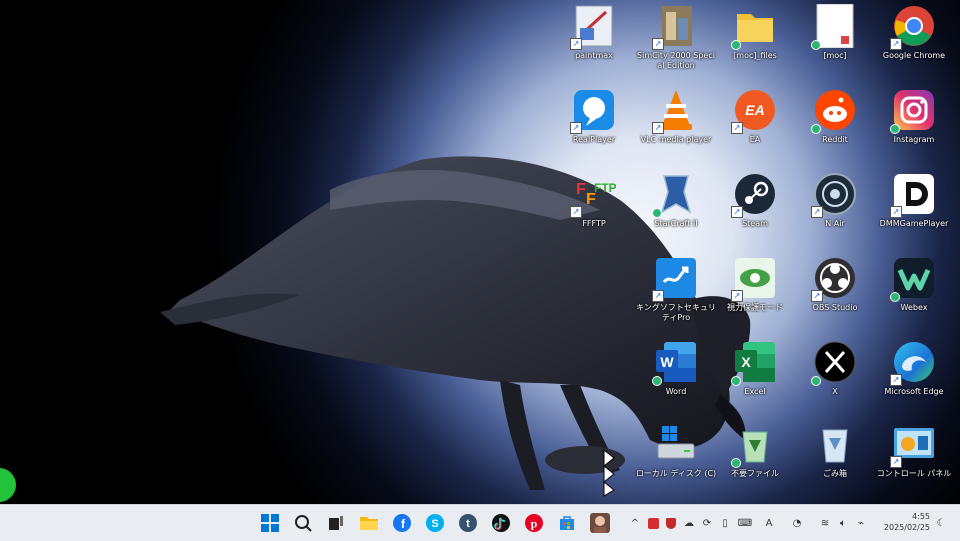 This screenshot has width=960, height=541. What do you see at coordinates (600, 523) in the screenshot?
I see `avatar-app-button` at bounding box center [600, 523].